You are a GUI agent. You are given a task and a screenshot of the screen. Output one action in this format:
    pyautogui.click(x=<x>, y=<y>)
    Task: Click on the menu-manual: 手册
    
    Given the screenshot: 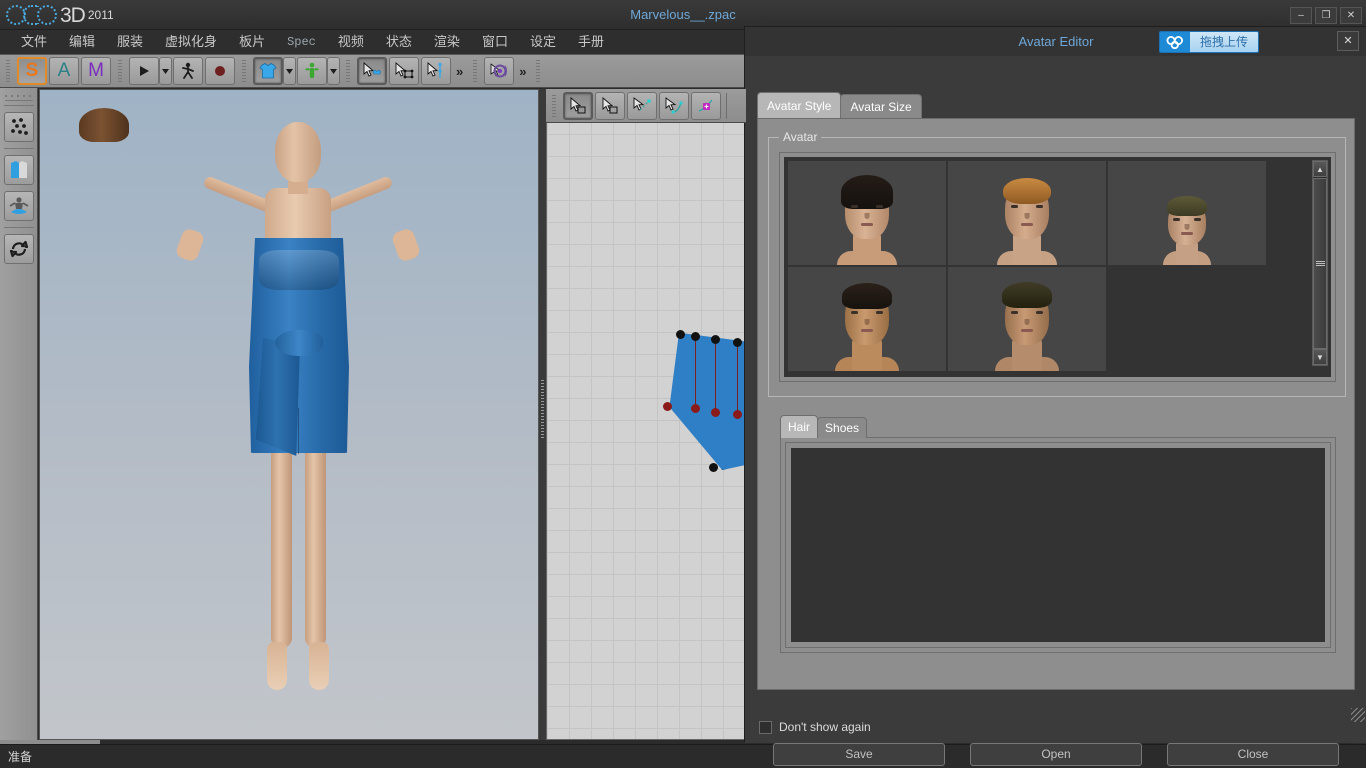 What is the action you would take?
    pyautogui.click(x=591, y=42)
    